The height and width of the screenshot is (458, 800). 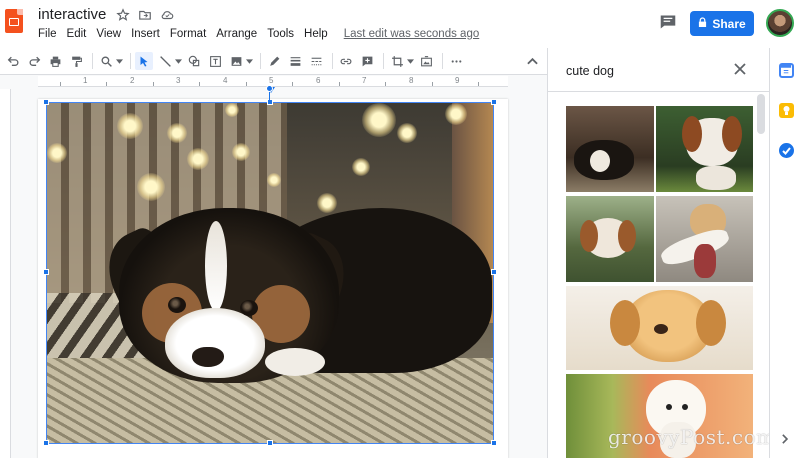 What do you see at coordinates (249, 61) in the screenshot?
I see `image-caret-icon` at bounding box center [249, 61].